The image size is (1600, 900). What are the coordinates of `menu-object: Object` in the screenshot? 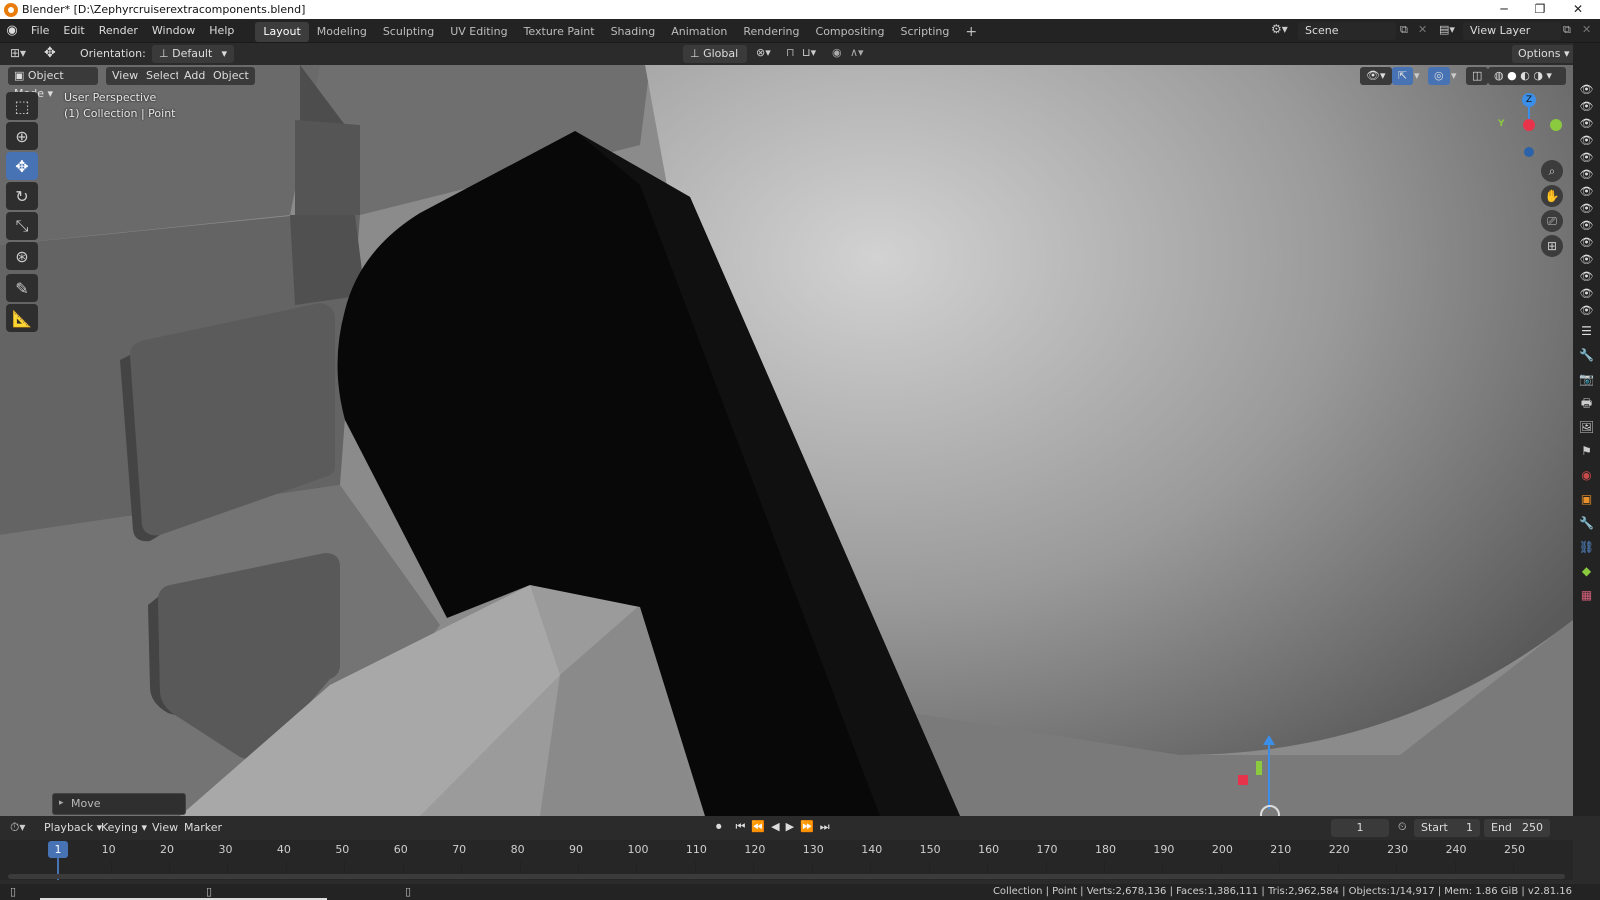 It's located at (231, 76).